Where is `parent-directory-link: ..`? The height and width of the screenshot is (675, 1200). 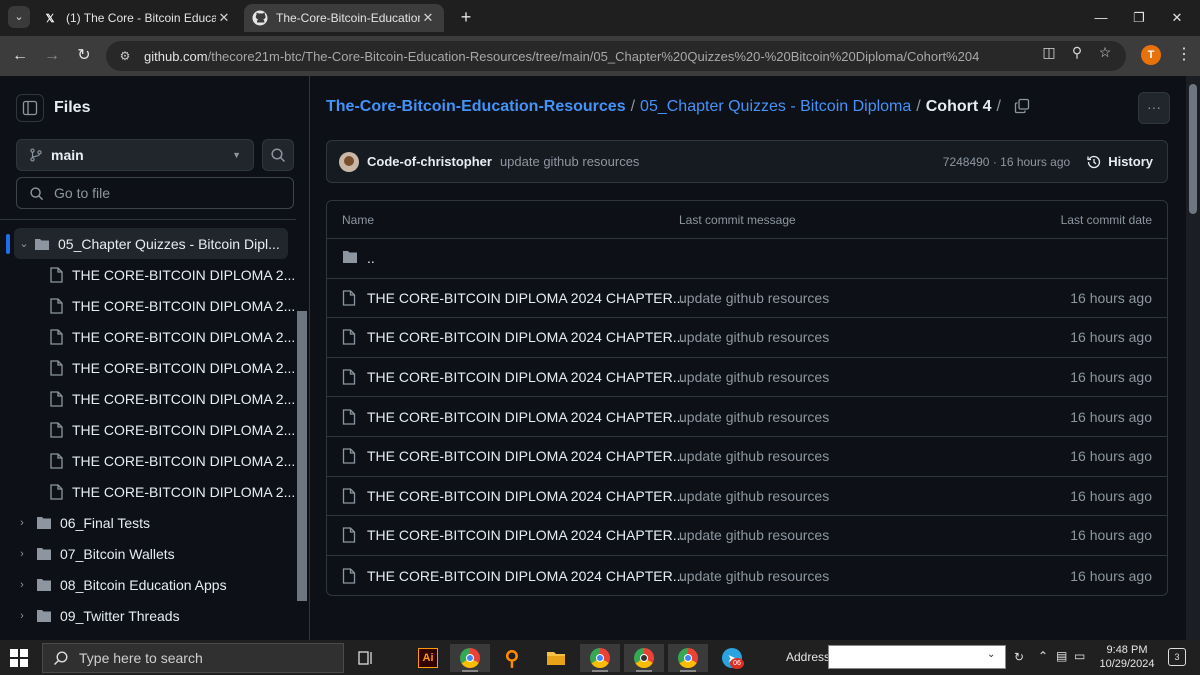
parent-directory-link: .. is located at coordinates (371, 258).